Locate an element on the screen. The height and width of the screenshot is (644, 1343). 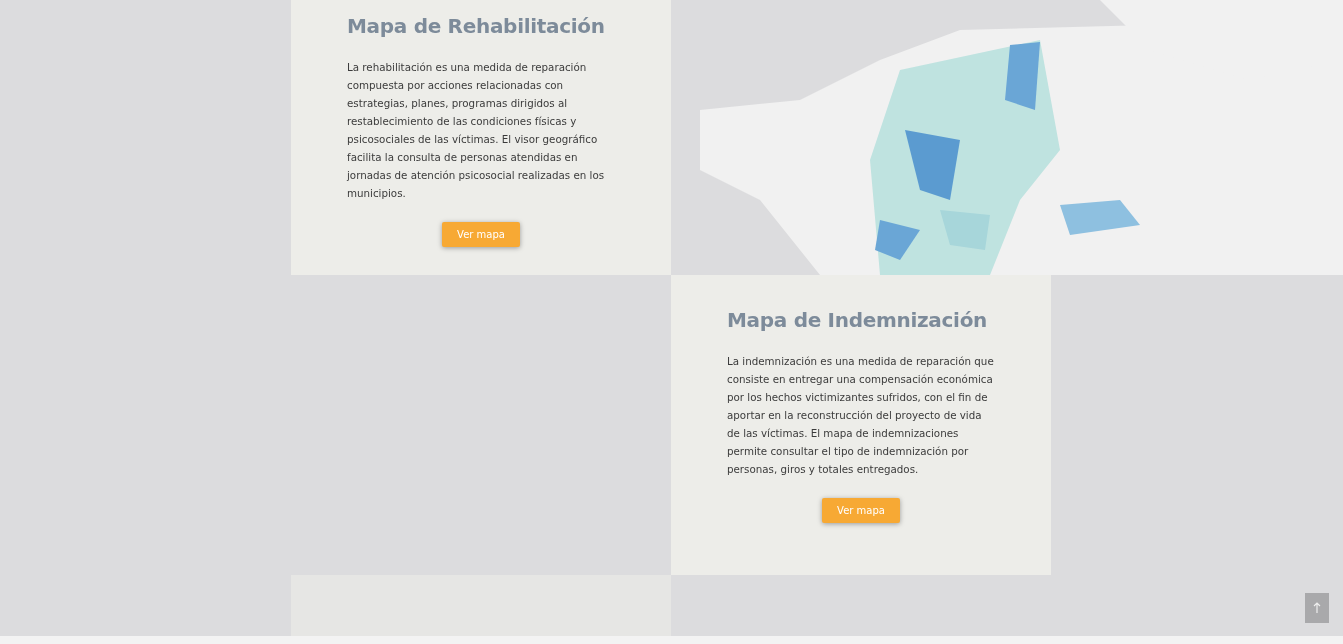
scroll-top-button is located at coordinates (1317, 608).